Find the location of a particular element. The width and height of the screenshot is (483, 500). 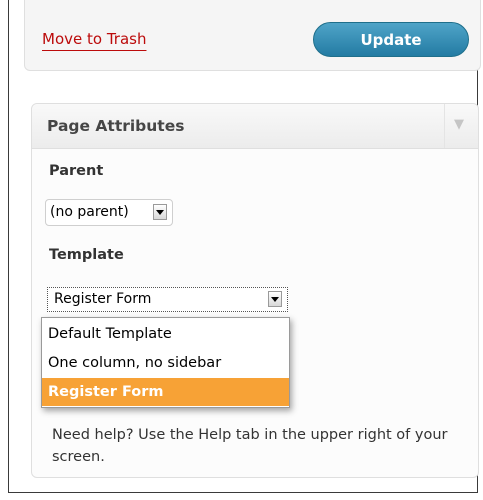

page-attributes-title: Page Attributes is located at coordinates (116, 126).